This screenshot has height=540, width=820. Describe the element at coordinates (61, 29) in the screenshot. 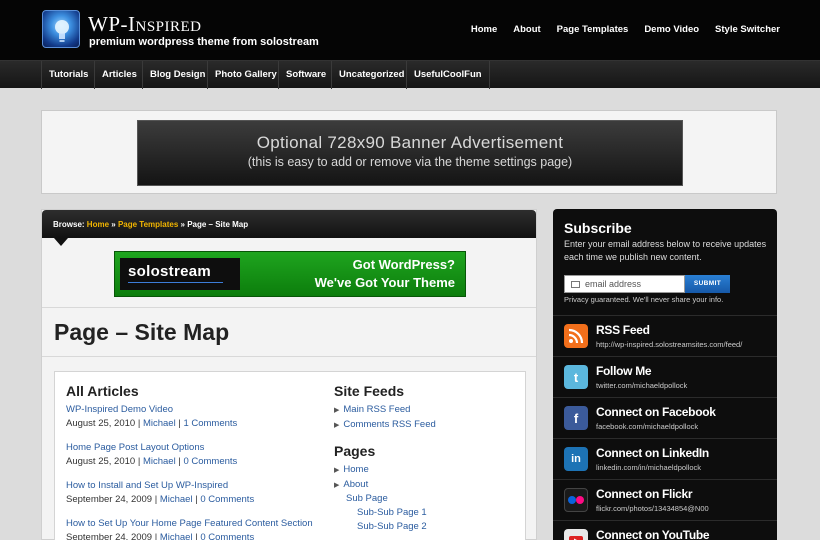

I see `lightbulb-logo-icon` at that location.